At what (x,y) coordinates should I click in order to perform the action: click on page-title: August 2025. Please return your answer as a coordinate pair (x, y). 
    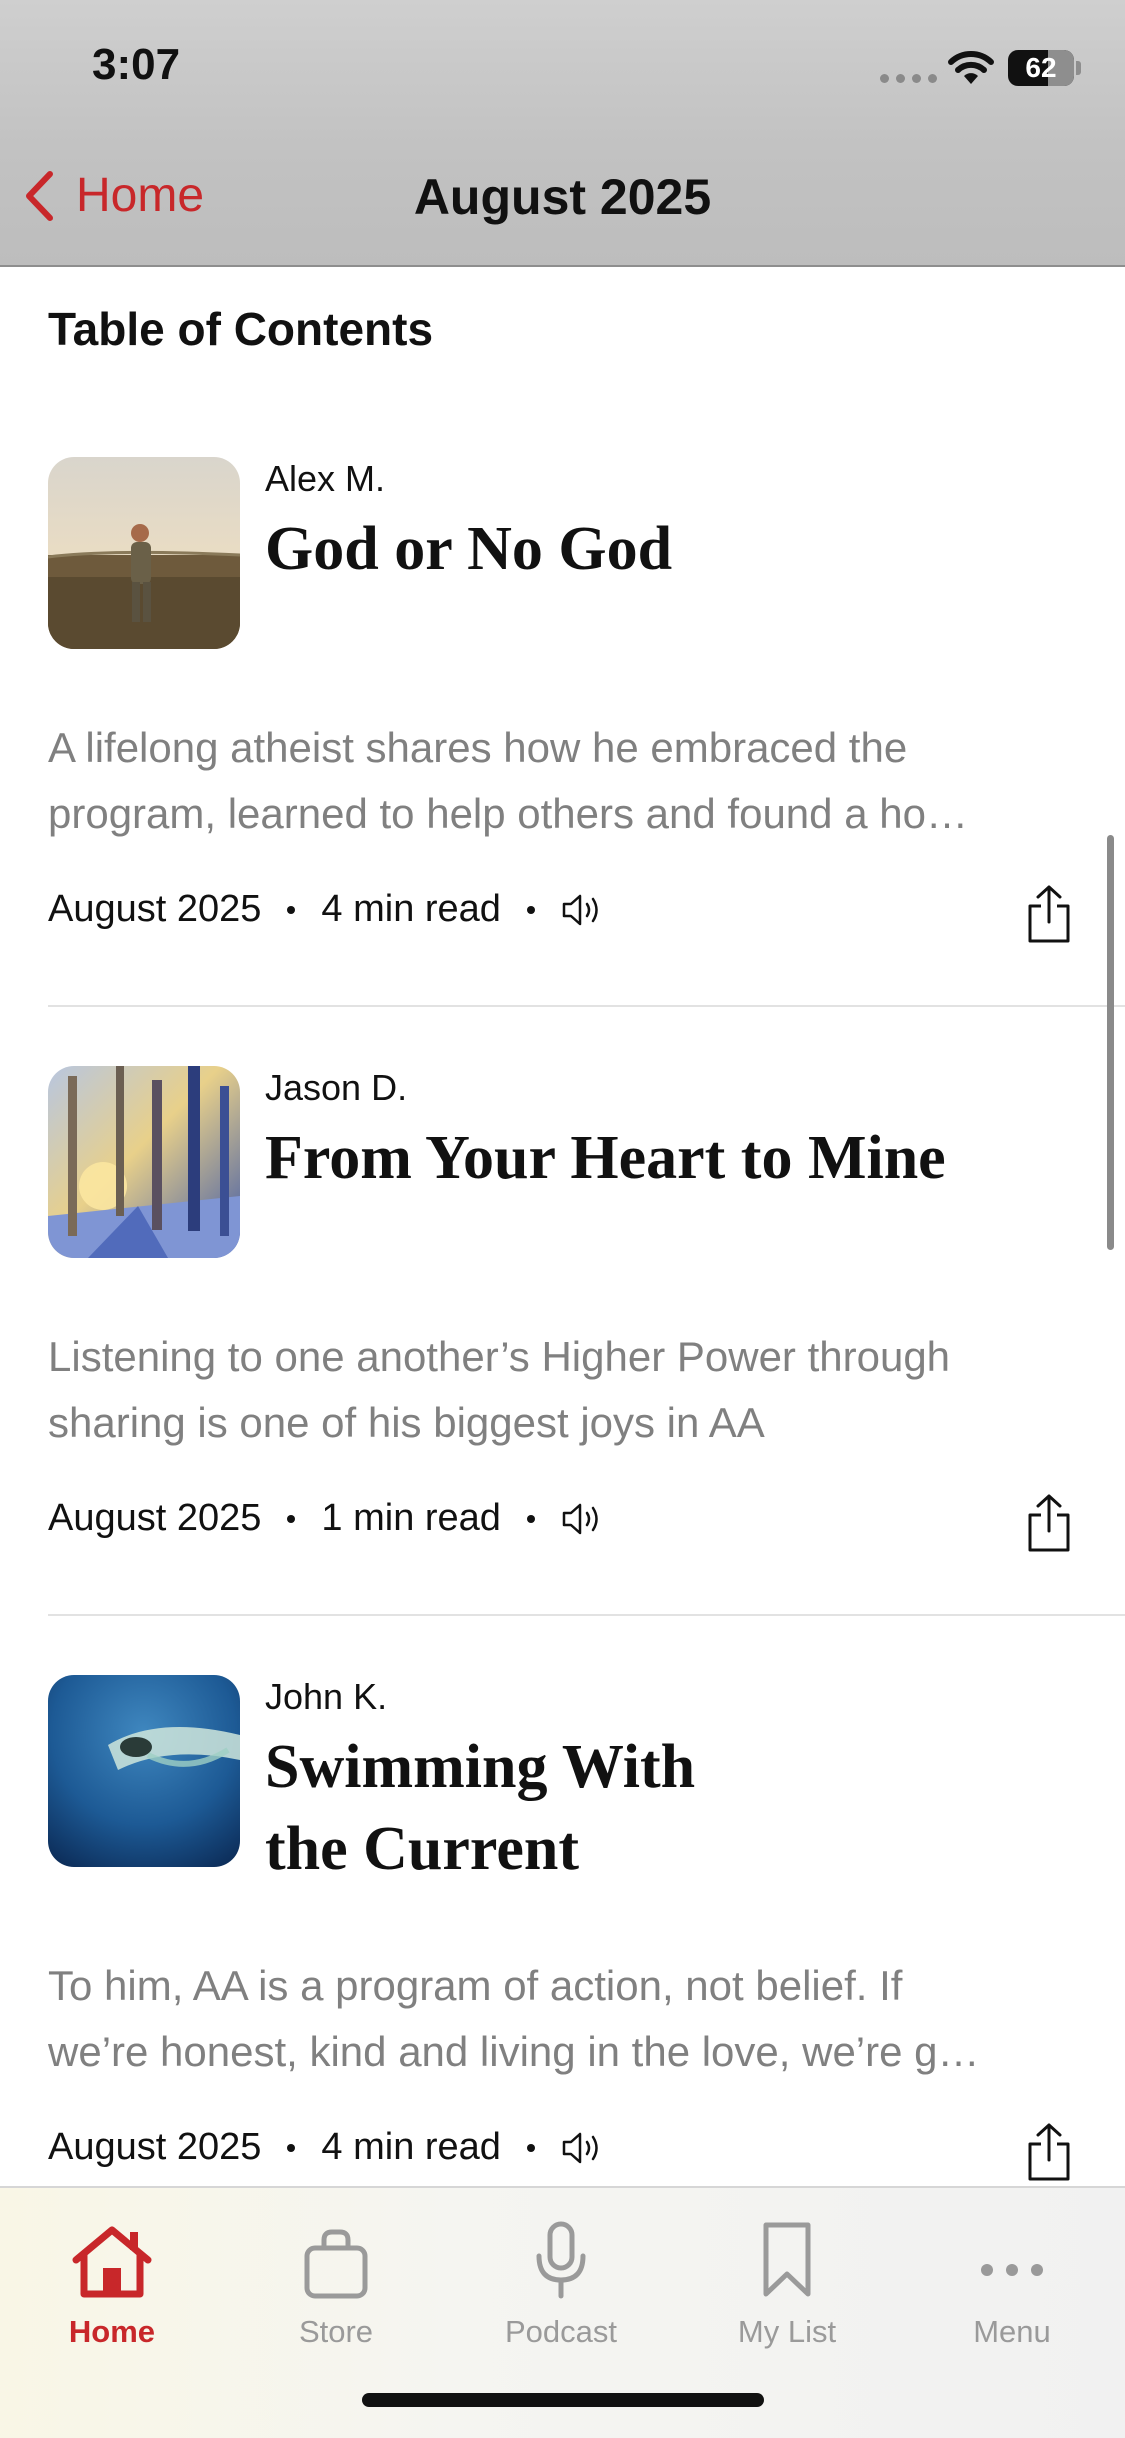
    Looking at the image, I should click on (562, 197).